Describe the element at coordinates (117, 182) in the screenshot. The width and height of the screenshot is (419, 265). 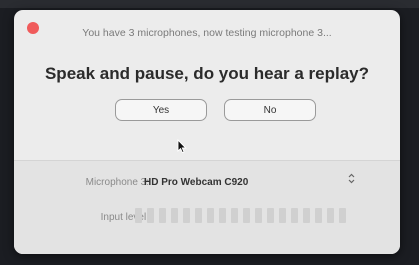
I see `microphone-label: Microphone 3:` at that location.